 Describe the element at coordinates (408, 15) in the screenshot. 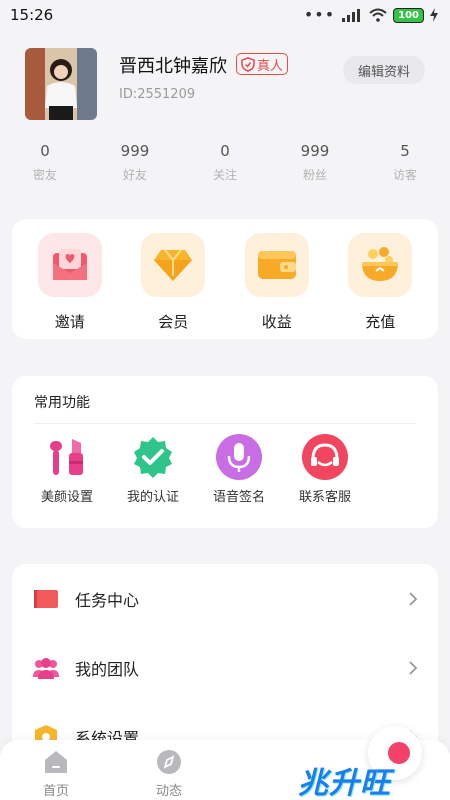

I see `battery-icon: 100` at that location.